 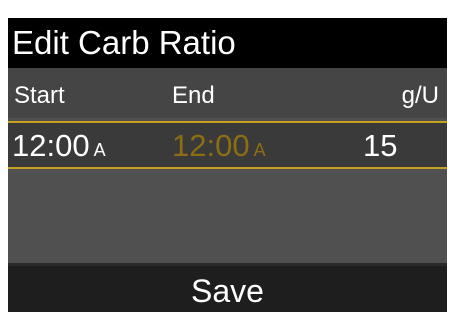 I want to click on column-header-end: End, so click(x=193, y=95).